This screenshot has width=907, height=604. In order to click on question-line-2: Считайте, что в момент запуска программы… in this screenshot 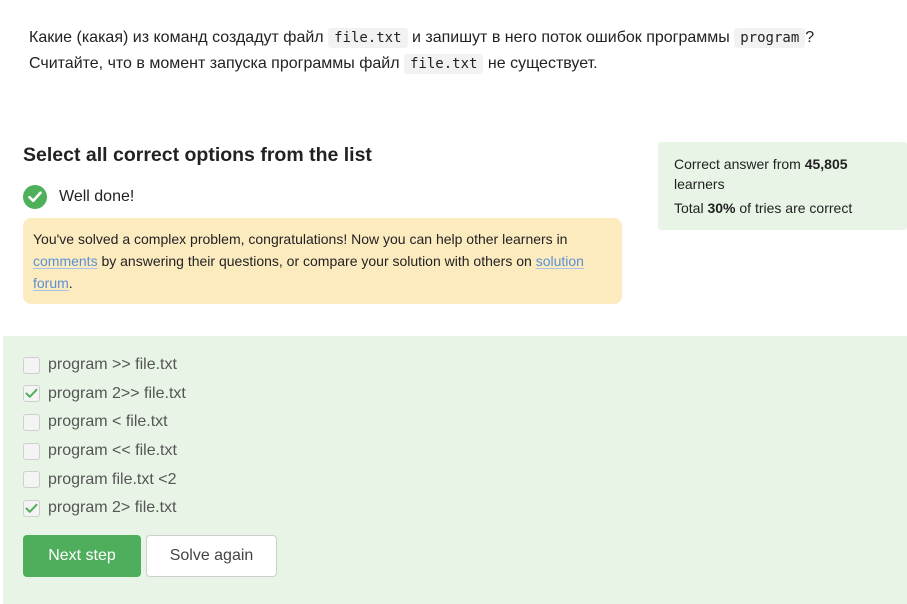, I will do `click(449, 64)`.